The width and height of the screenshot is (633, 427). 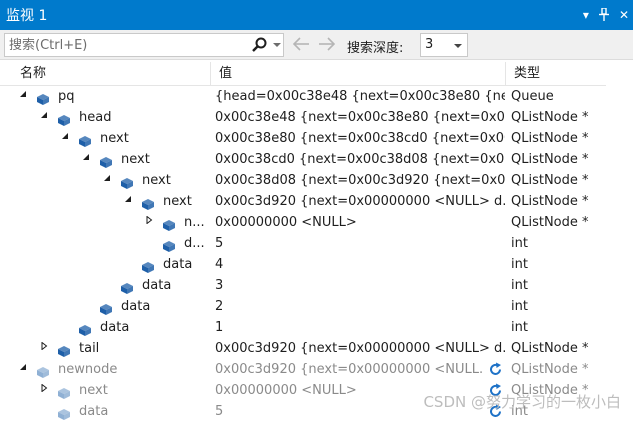 What do you see at coordinates (375, 48) in the screenshot?
I see `search-depth-label: 搜索深度:` at bounding box center [375, 48].